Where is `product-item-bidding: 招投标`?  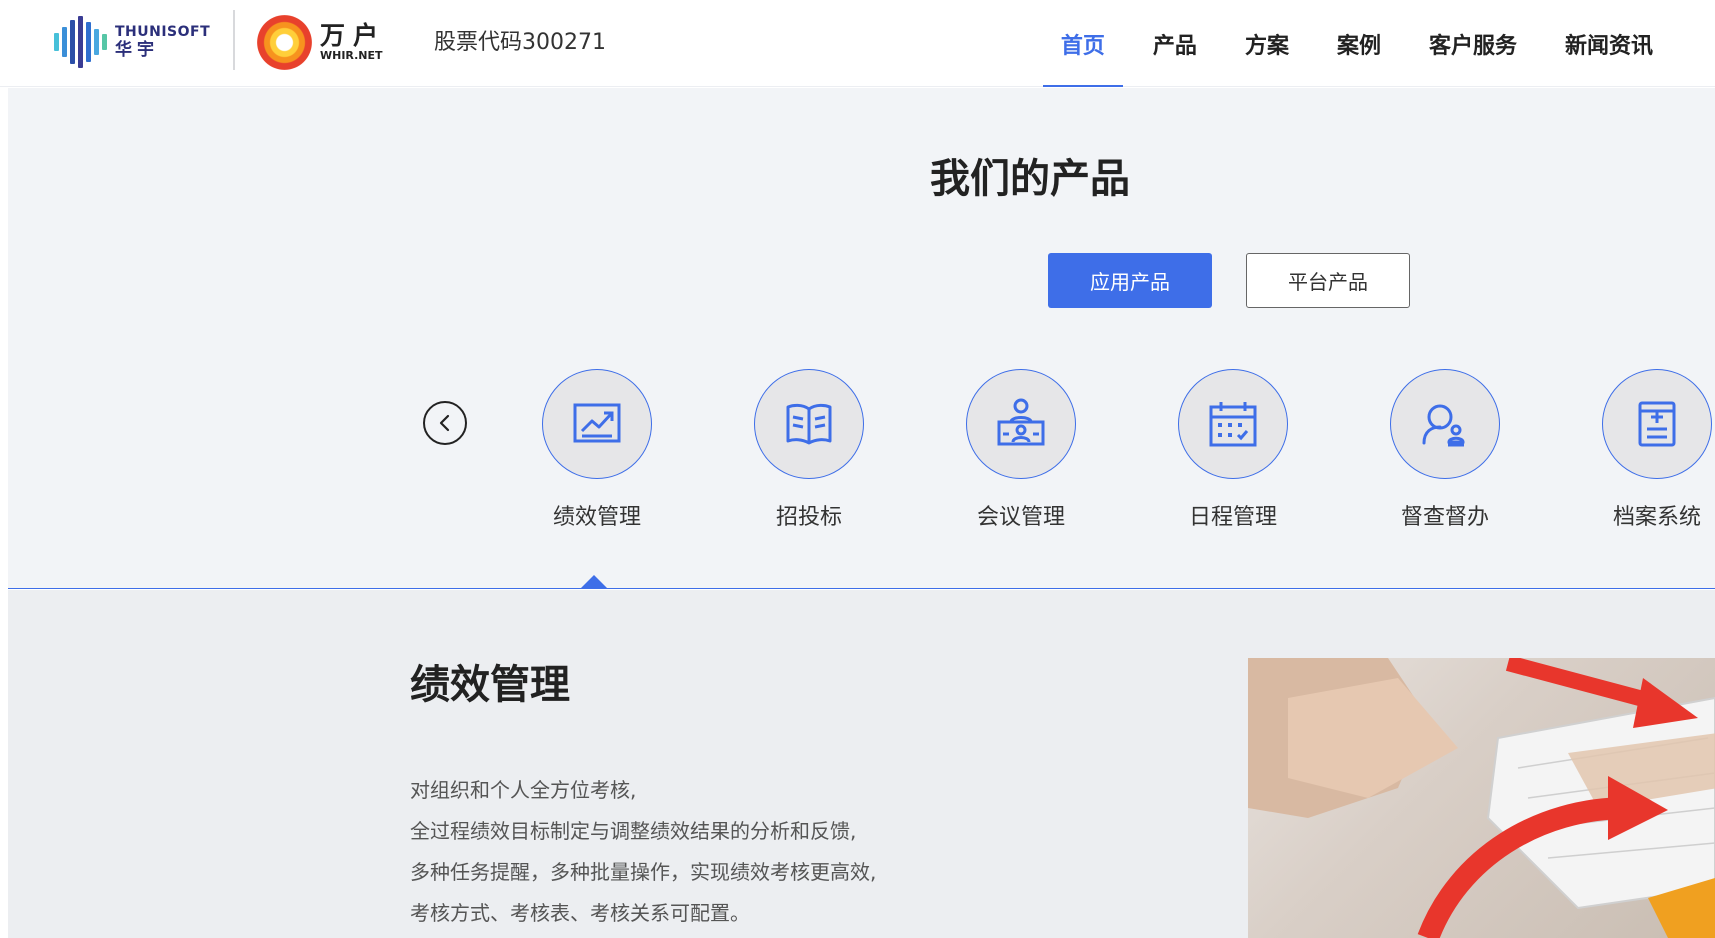 product-item-bidding: 招投标 is located at coordinates (809, 450).